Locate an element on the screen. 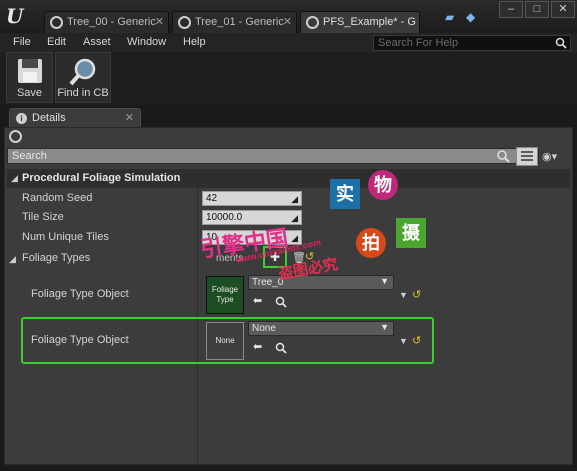 This screenshot has height=471, width=577. info-icon: i is located at coordinates (21, 118).